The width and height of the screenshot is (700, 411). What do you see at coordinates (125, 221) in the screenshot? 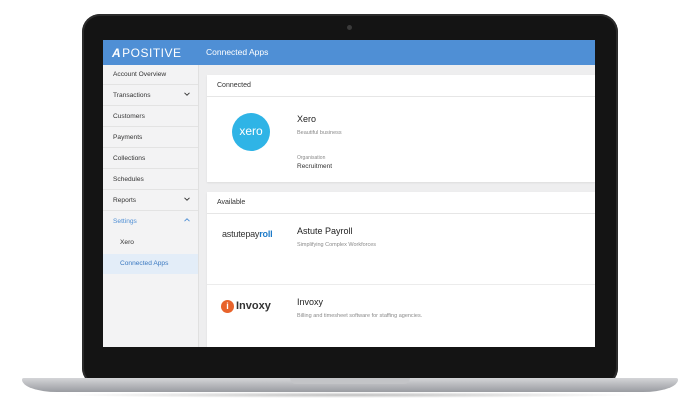
I see `sidebar-item-label: Settings` at bounding box center [125, 221].